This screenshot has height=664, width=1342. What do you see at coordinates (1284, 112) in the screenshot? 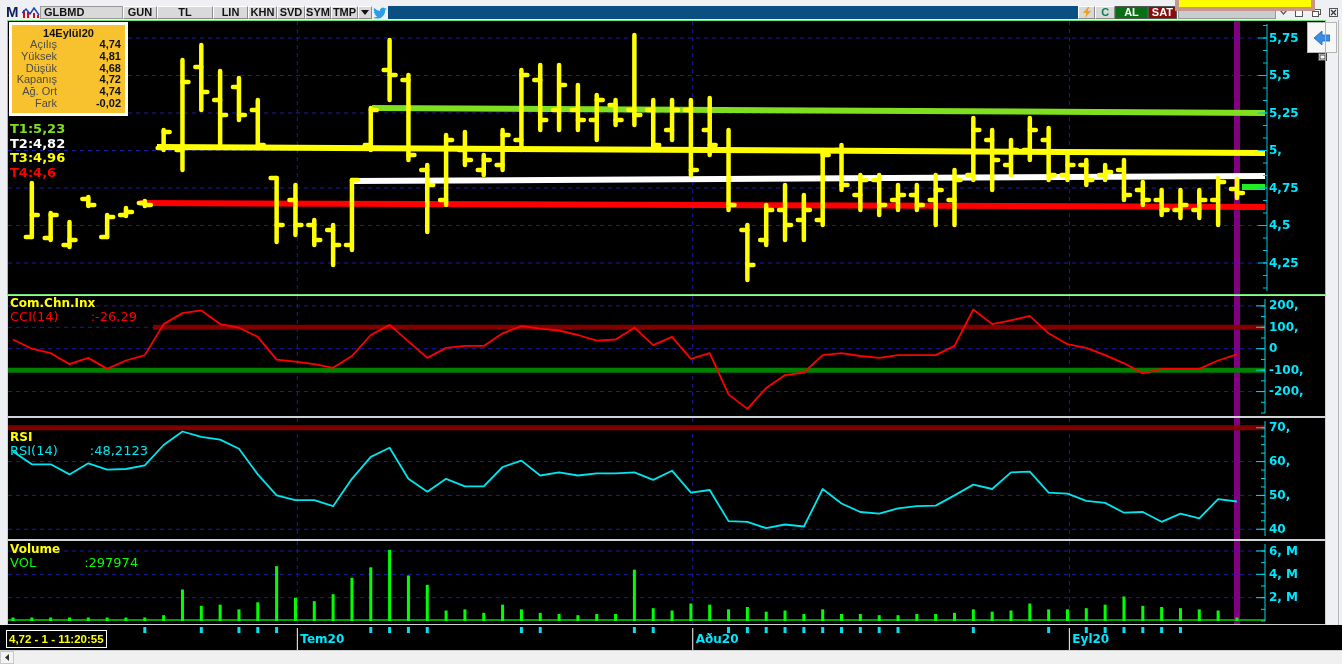
I see `price-label: 5,25` at bounding box center [1284, 112].